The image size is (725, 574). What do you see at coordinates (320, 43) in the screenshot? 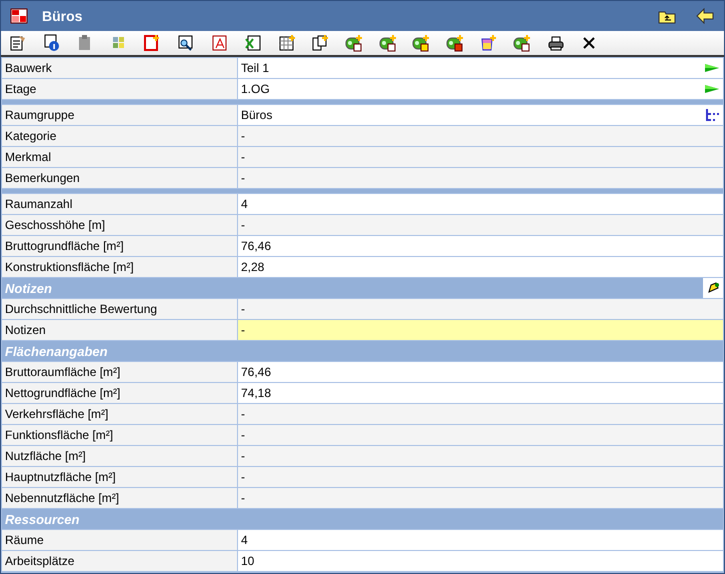
I see `copy-icon` at bounding box center [320, 43].